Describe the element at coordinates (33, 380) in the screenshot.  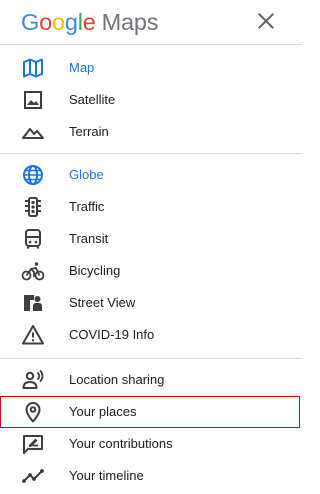
I see `location-sharing-icon` at that location.